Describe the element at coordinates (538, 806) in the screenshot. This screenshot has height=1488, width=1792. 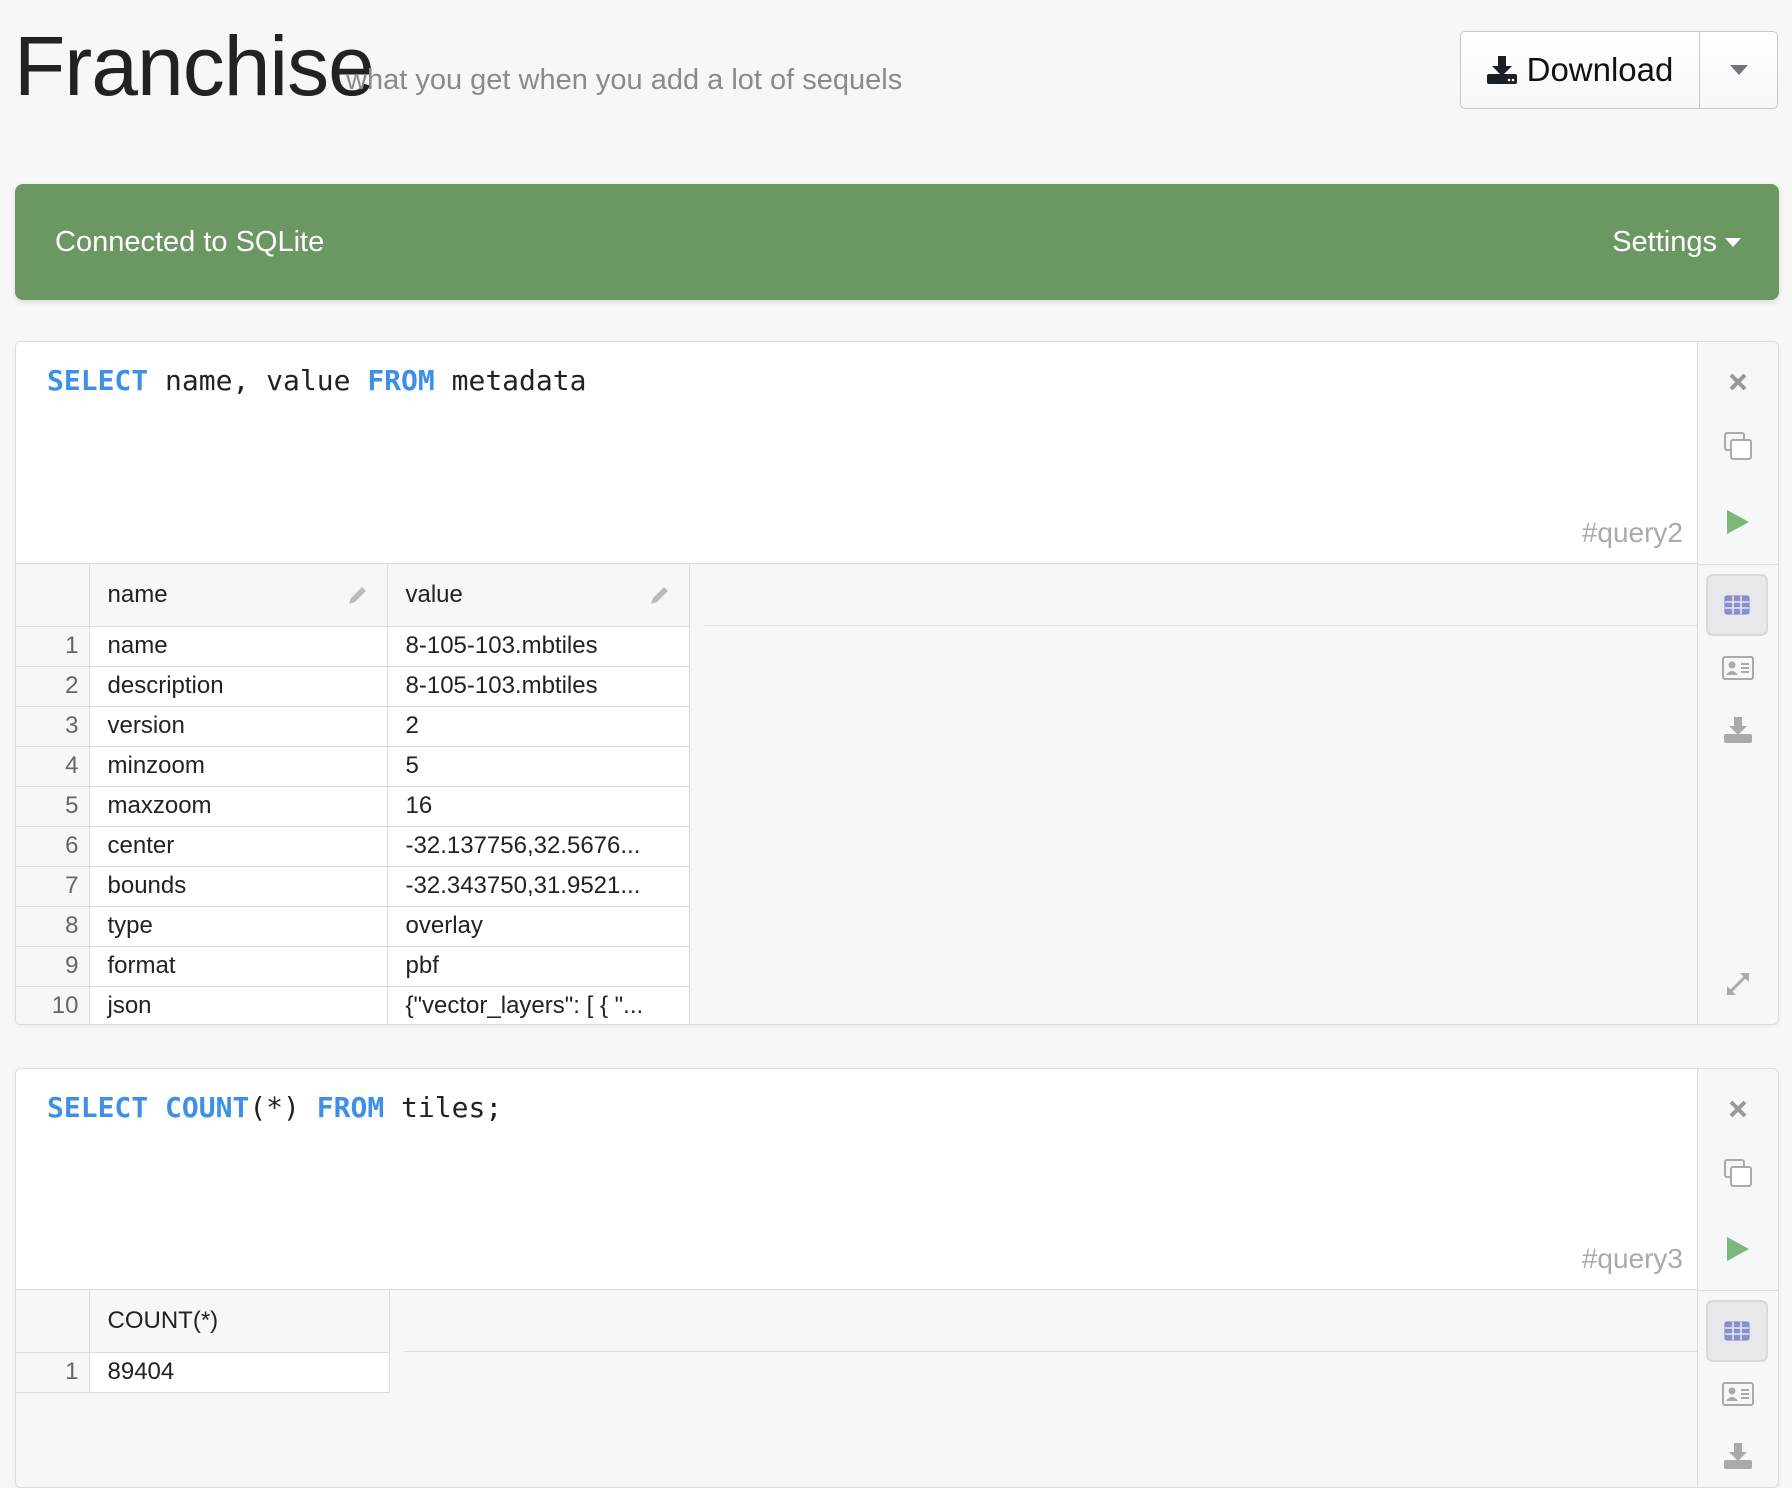
I see `table-cell: 16` at that location.